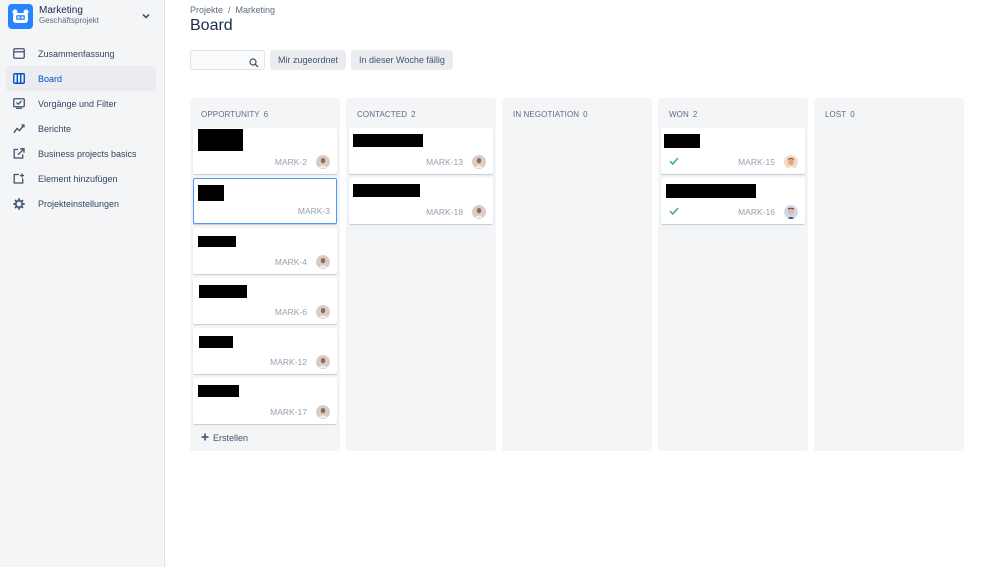 The width and height of the screenshot is (999, 567). What do you see at coordinates (756, 162) in the screenshot?
I see `issue-key: MARK-15` at bounding box center [756, 162].